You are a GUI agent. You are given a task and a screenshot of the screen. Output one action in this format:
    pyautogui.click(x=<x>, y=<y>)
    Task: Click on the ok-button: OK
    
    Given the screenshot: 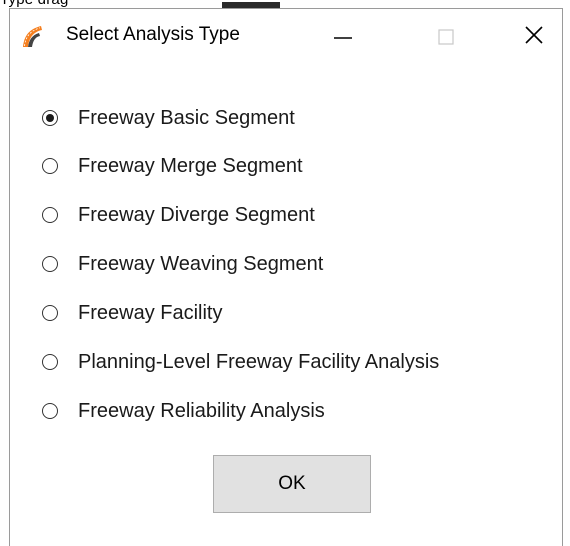 What is the action you would take?
    pyautogui.click(x=292, y=484)
    